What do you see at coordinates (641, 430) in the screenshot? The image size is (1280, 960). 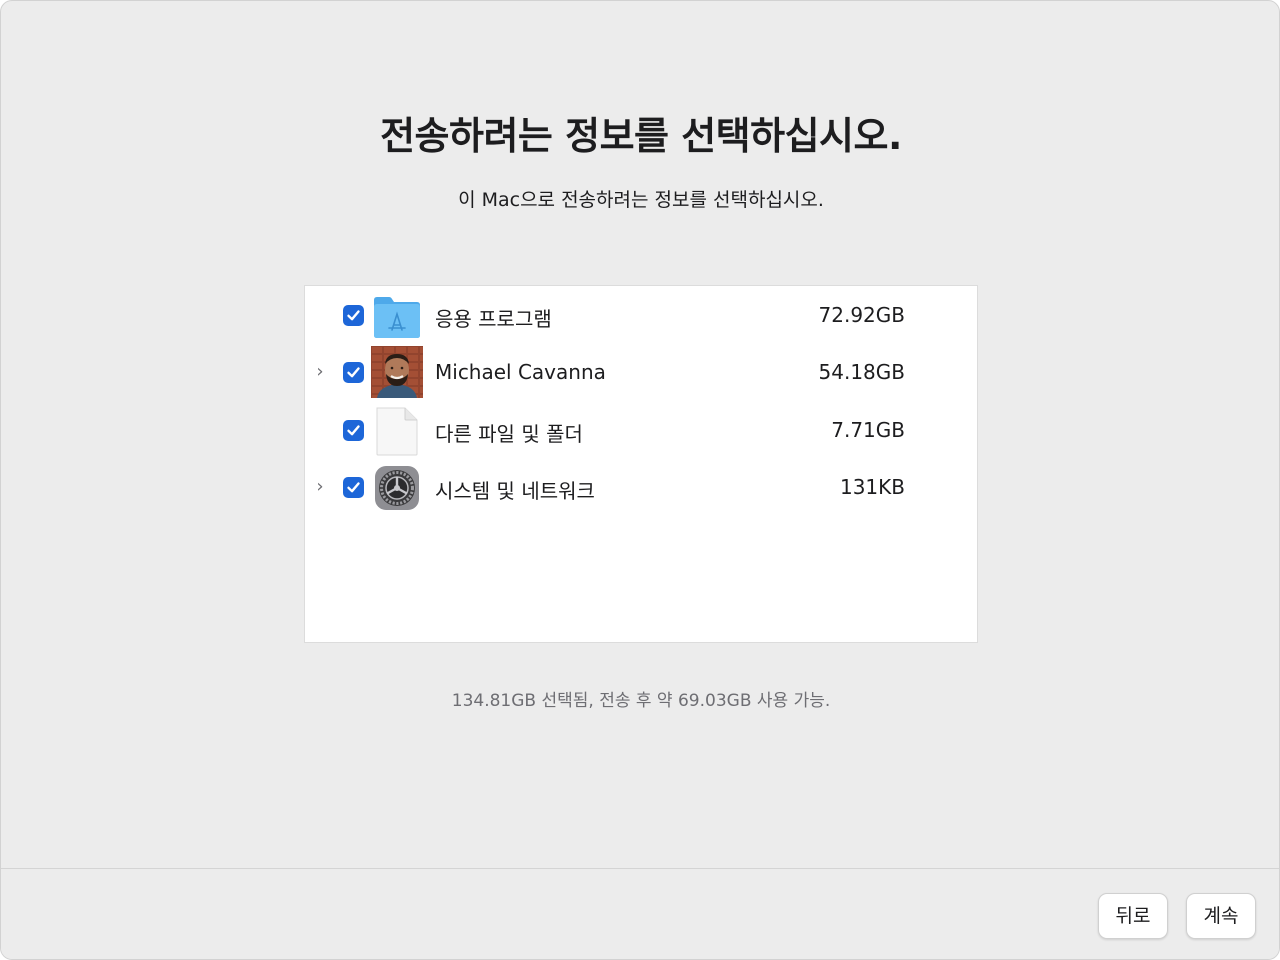 I see `list-item-other-files: 다른 파일 및 폴더 7.71GB` at bounding box center [641, 430].